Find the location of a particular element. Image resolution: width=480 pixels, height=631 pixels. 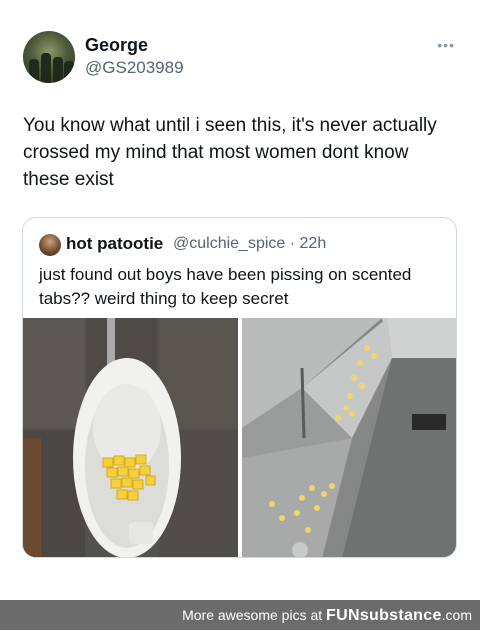

author-name: George is located at coordinates (116, 45).